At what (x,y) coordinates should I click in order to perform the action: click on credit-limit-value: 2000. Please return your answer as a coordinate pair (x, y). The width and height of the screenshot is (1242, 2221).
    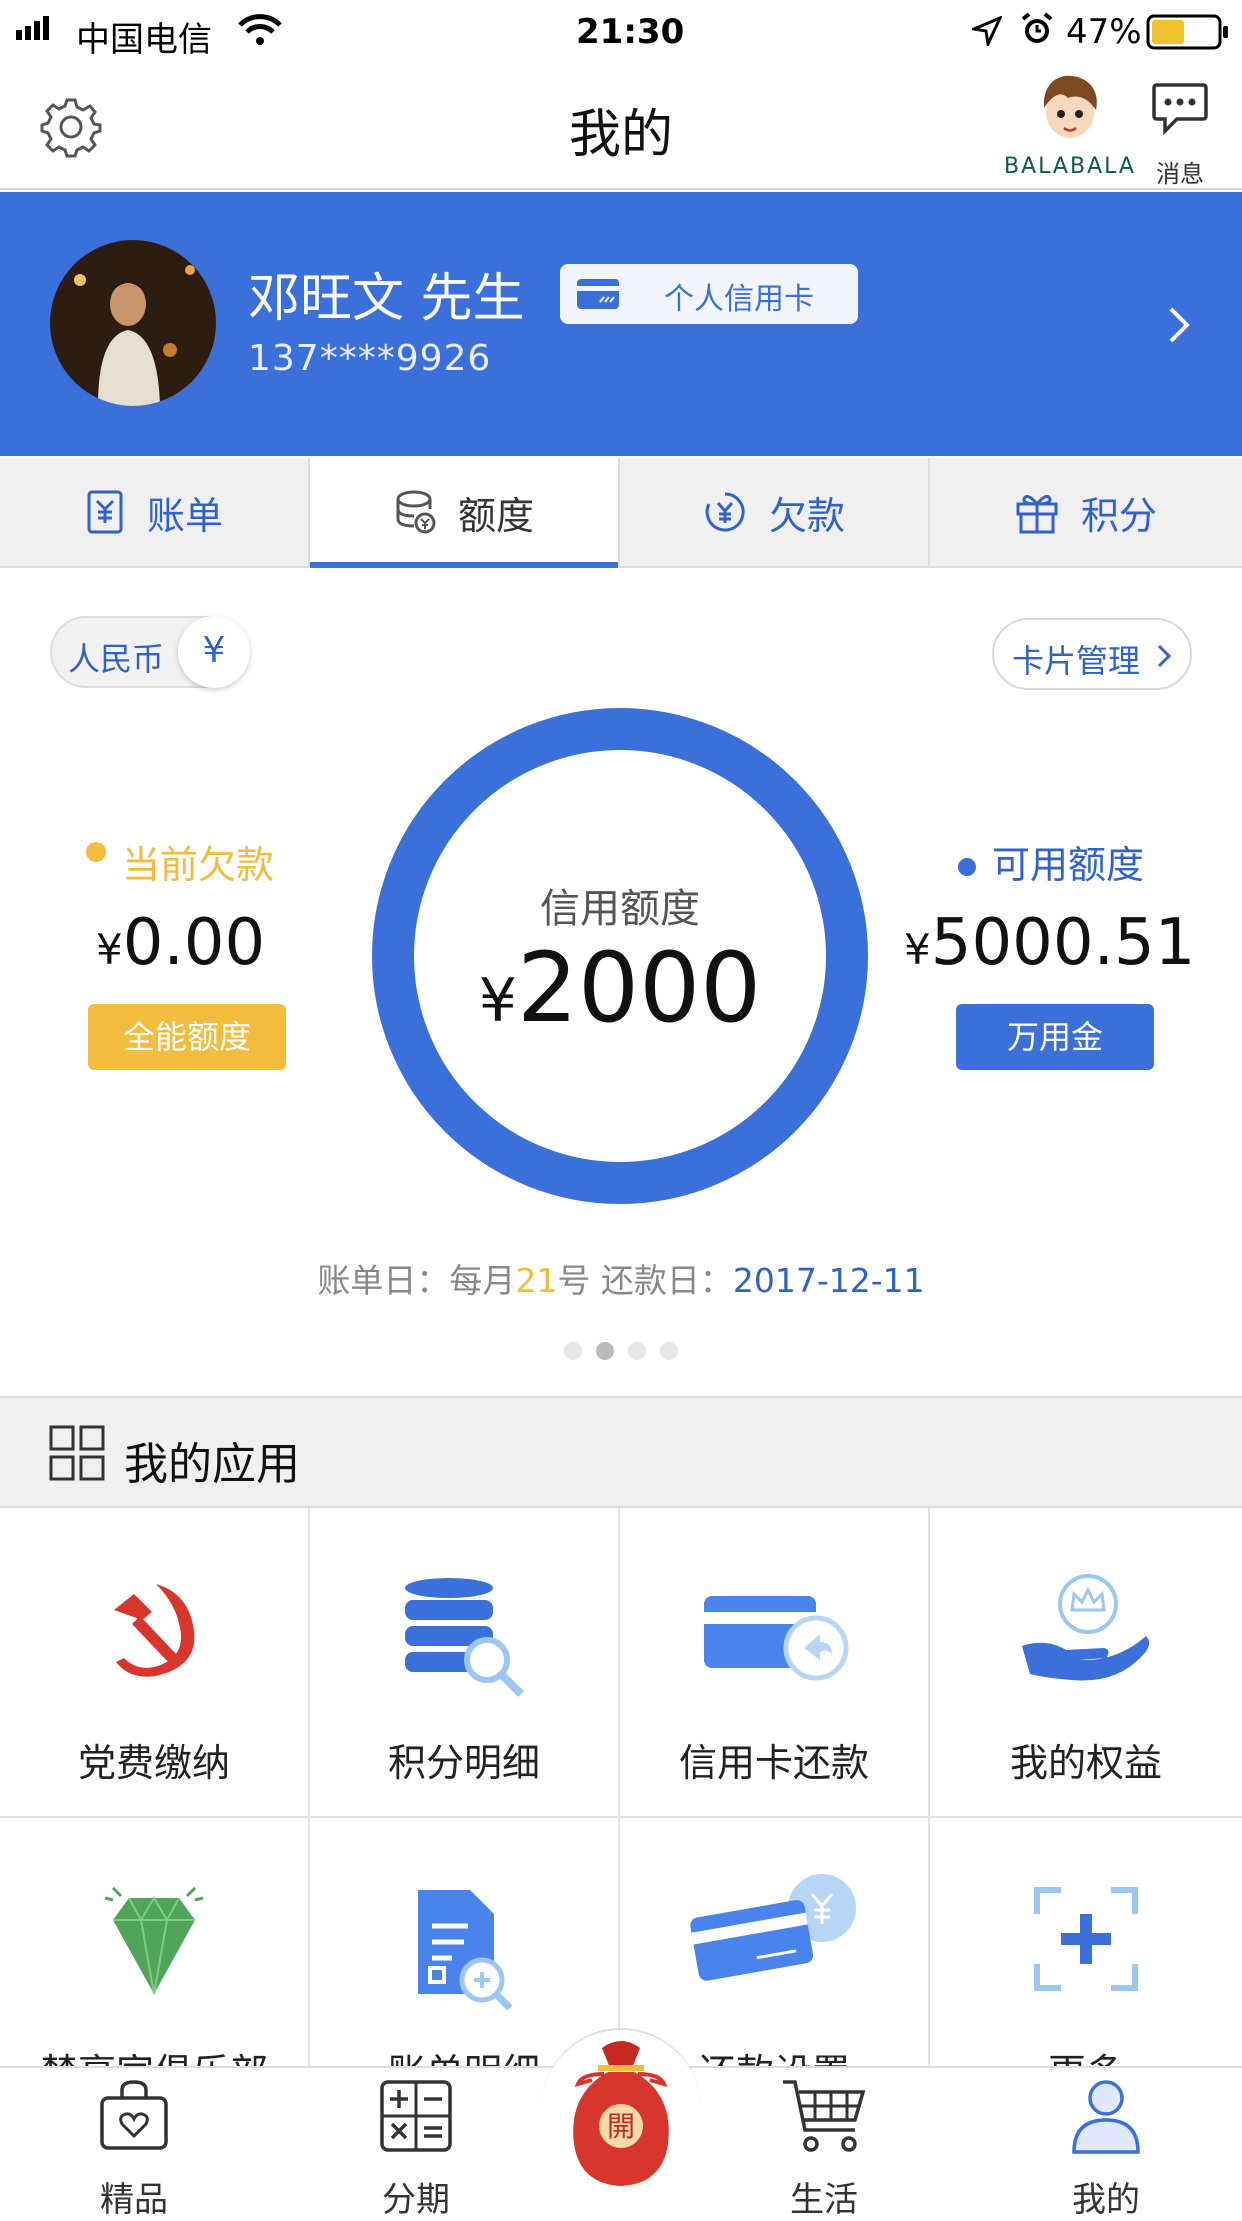
    Looking at the image, I should click on (639, 988).